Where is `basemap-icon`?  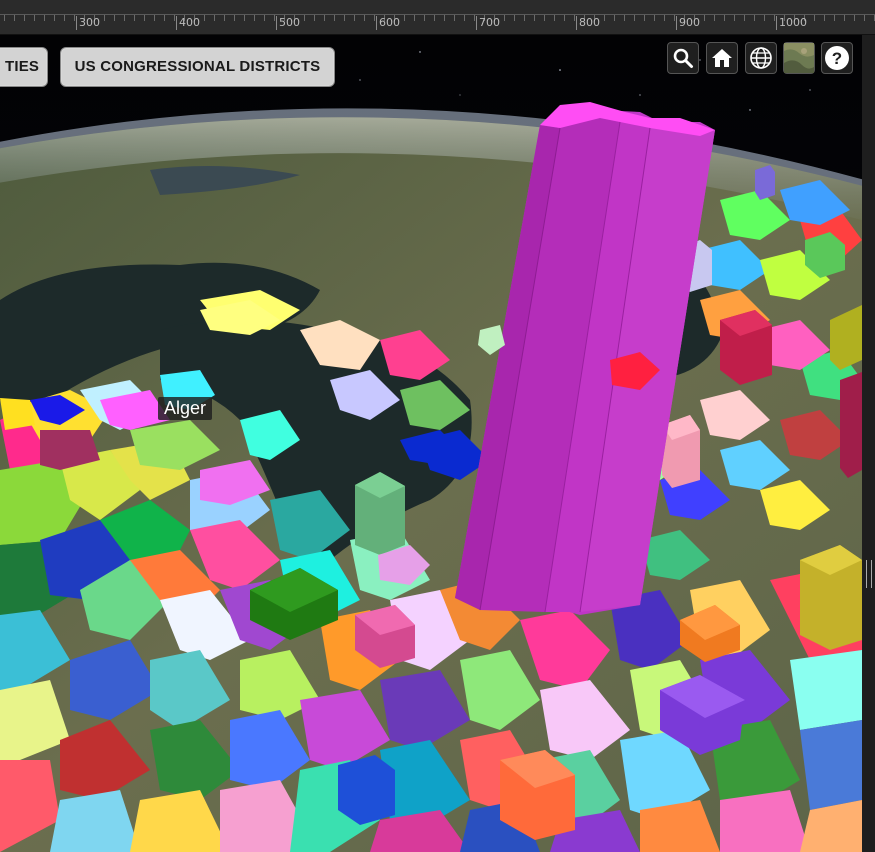 basemap-icon is located at coordinates (799, 58).